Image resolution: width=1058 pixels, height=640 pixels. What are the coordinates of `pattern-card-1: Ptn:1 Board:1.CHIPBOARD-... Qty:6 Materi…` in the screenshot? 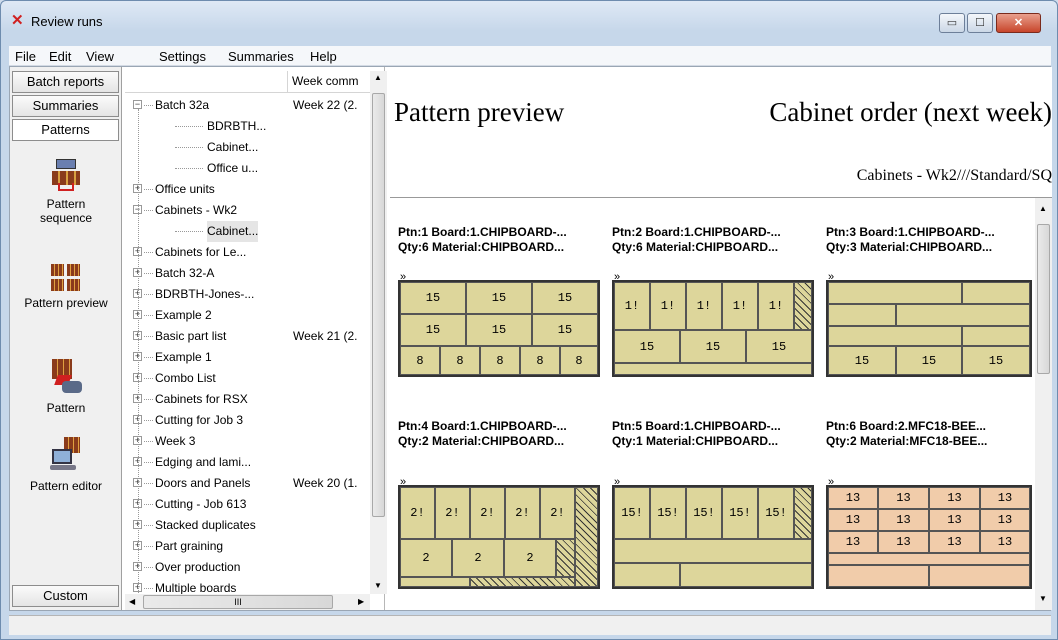 It's located at (500, 301).